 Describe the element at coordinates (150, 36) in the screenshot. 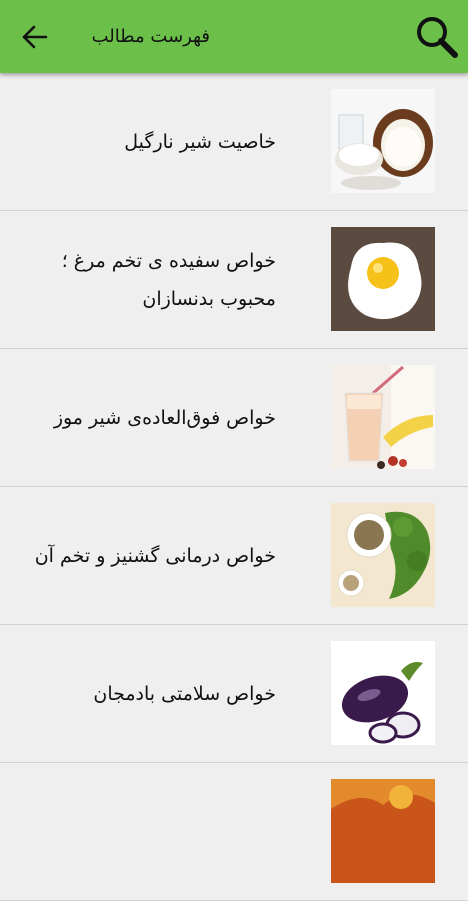

I see `page-title: فهرست مطالب` at that location.